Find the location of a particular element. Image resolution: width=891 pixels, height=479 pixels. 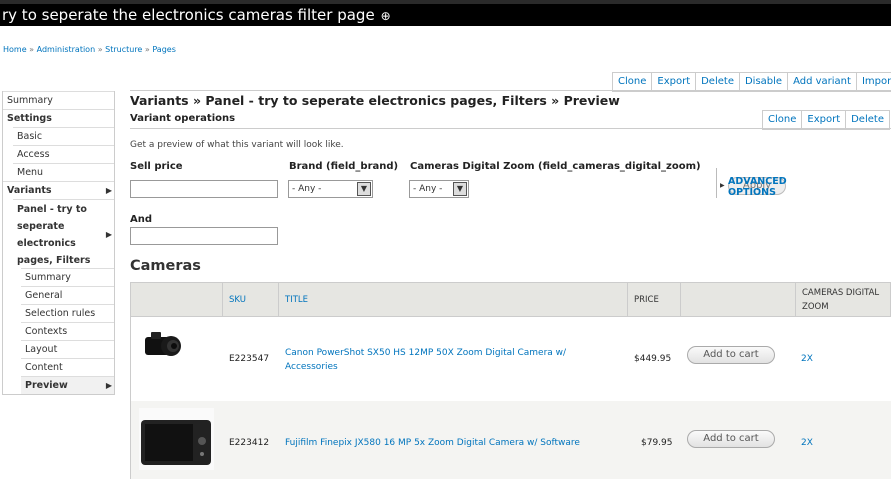

sidebar-item-label: Variants is located at coordinates (29, 190).